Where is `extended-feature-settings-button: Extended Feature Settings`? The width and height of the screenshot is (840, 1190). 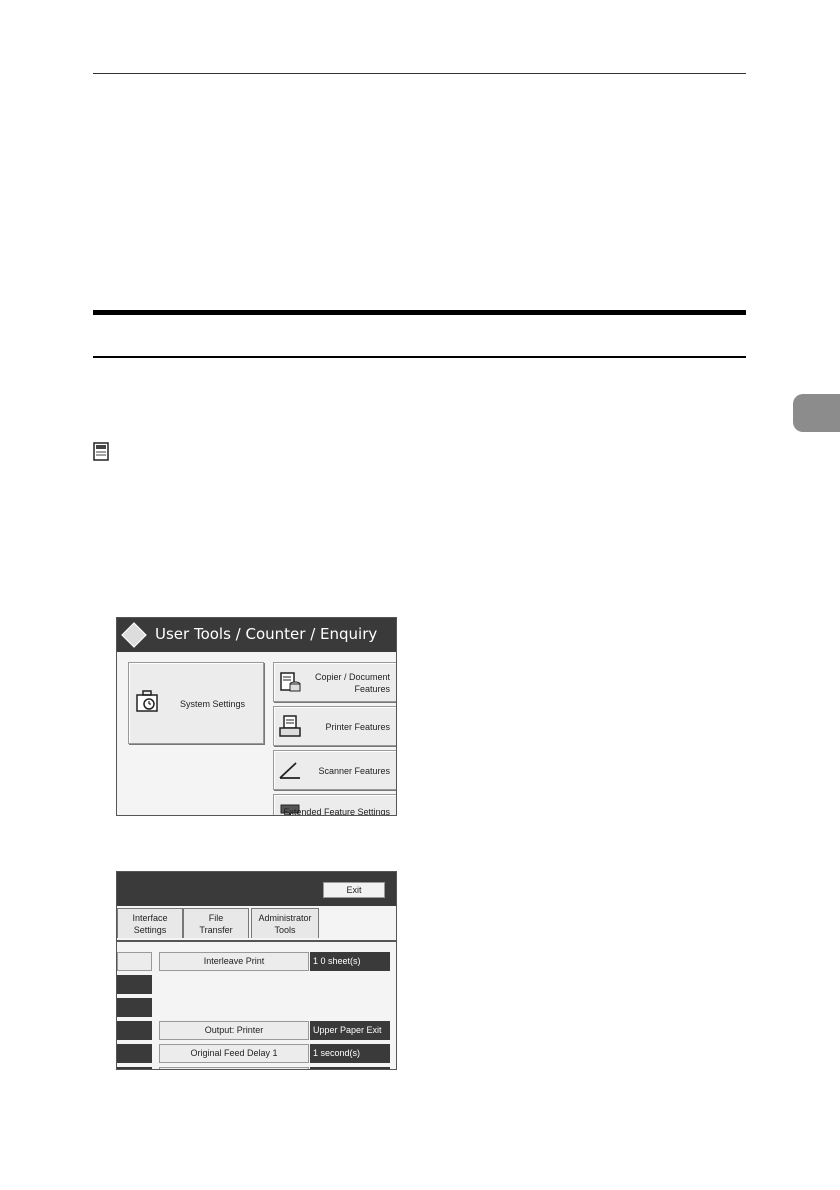
extended-feature-settings-button: Extended Feature Settings is located at coordinates (334, 805).